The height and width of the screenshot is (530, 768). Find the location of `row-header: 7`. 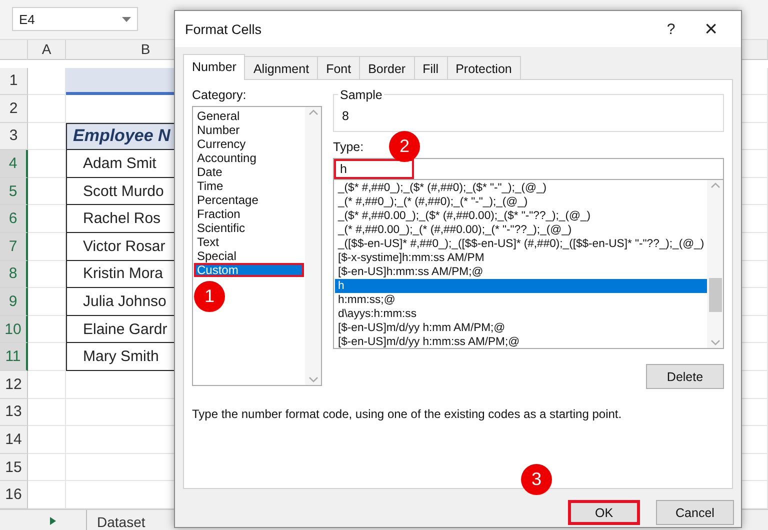

row-header: 7 is located at coordinates (14, 247).